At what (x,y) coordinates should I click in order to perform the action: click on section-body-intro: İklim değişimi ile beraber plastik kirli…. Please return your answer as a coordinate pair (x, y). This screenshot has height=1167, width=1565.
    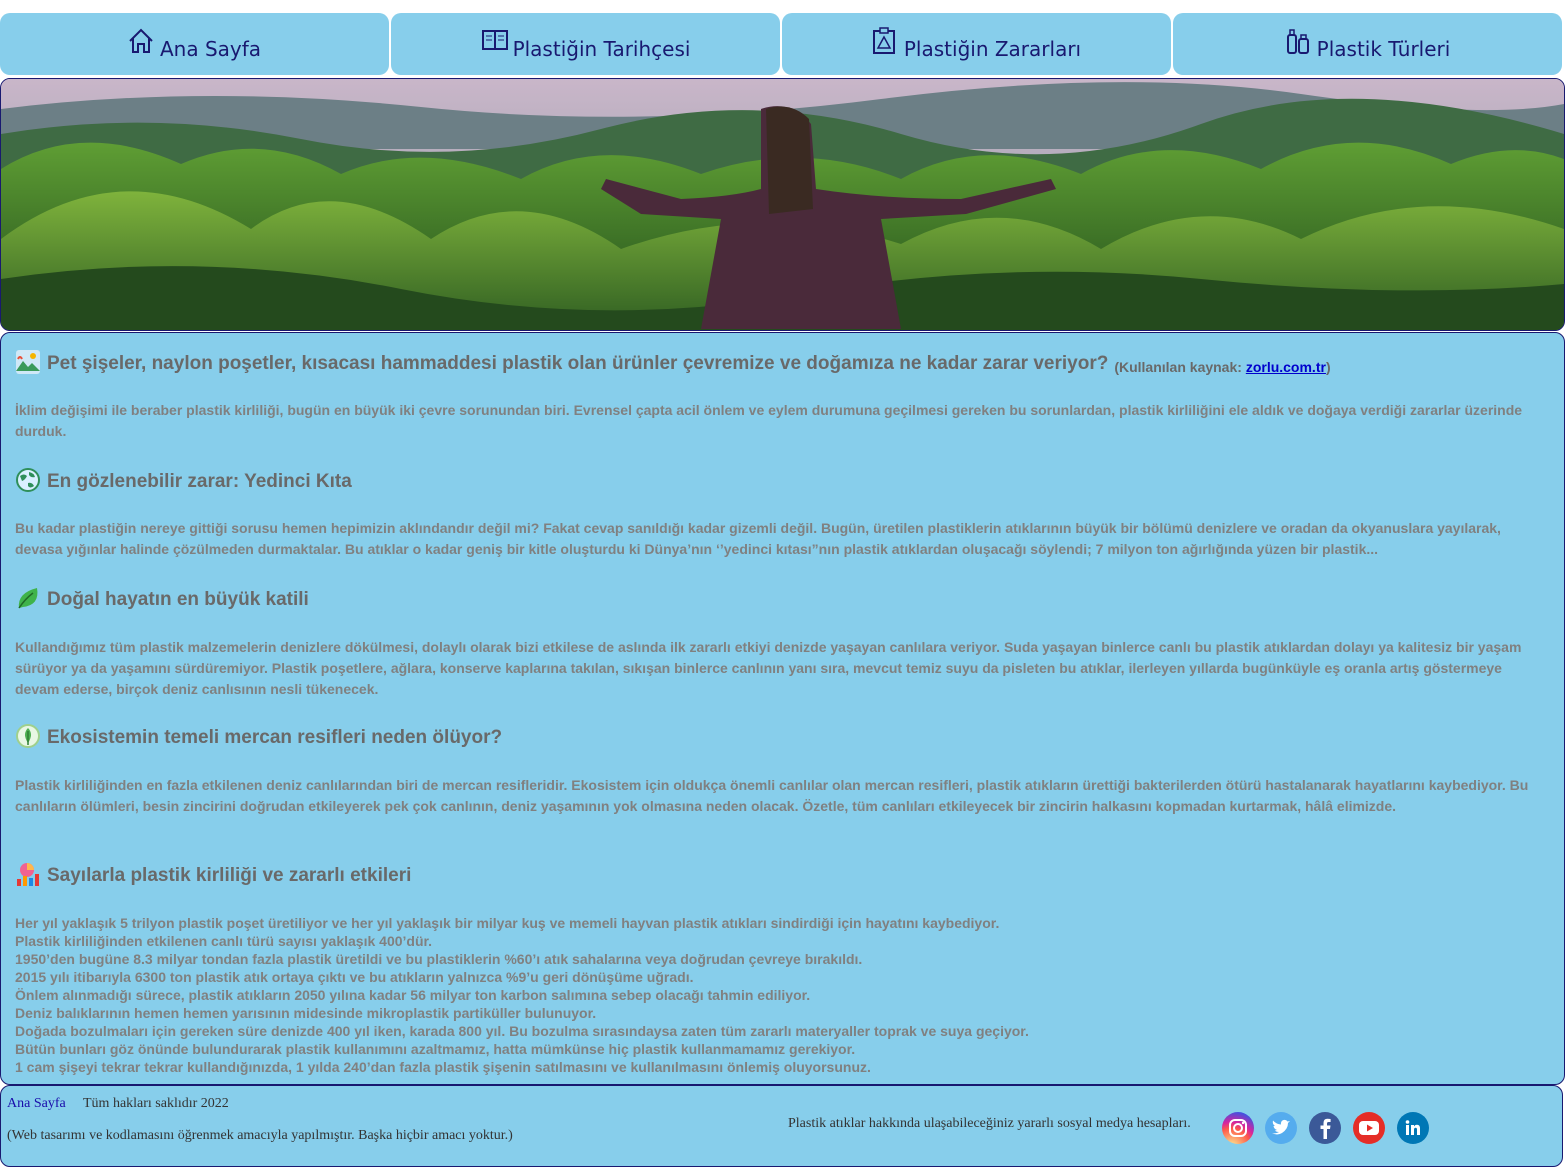
    Looking at the image, I should click on (769, 420).